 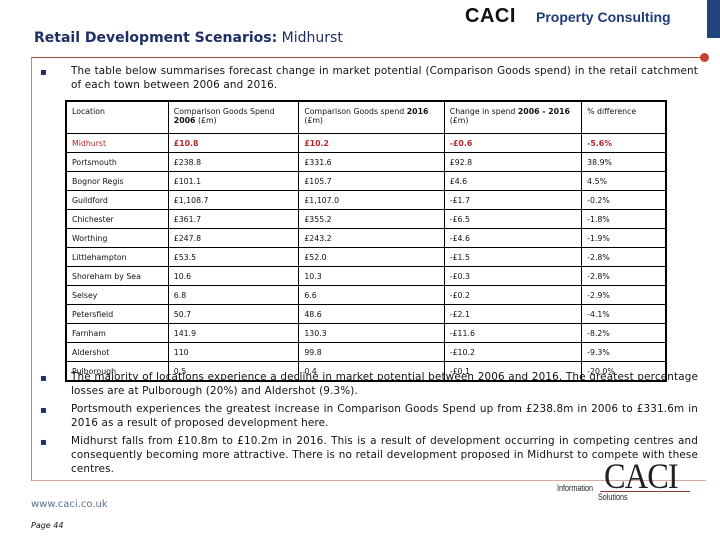 I want to click on footer-url-link: www.caci.co.uk, so click(x=69, y=504).